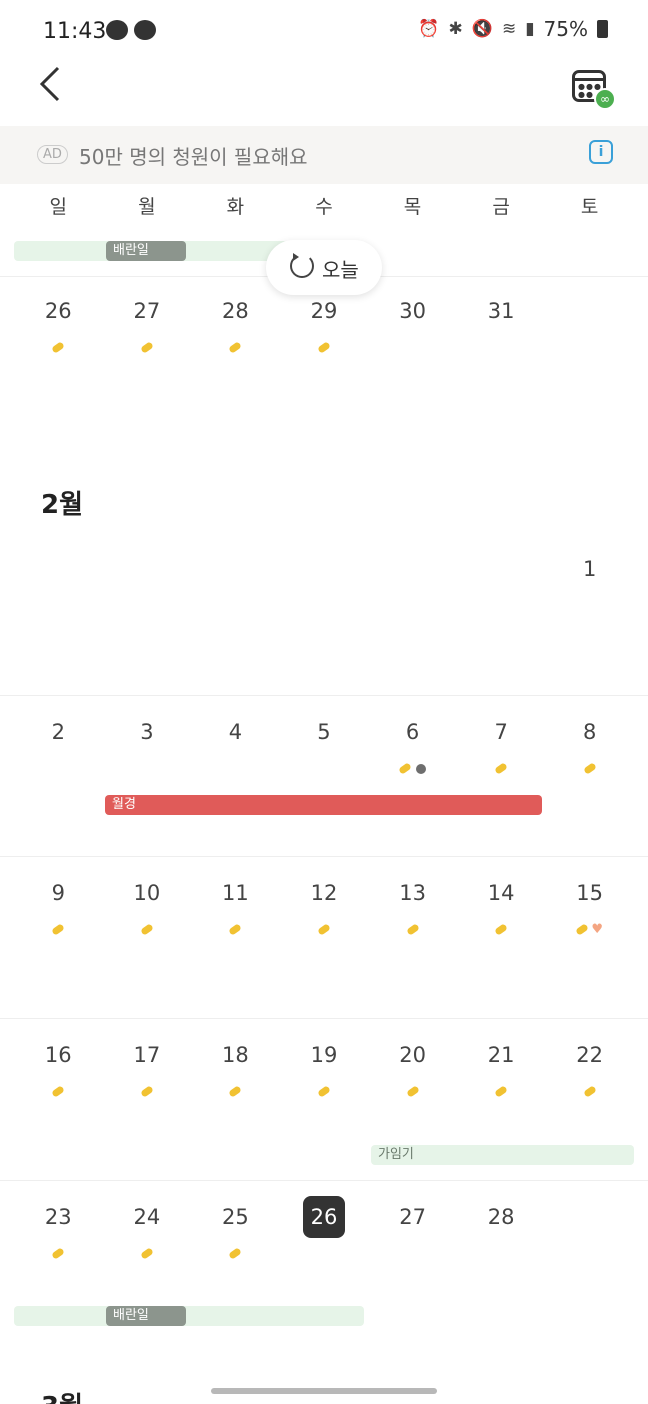 This screenshot has width=648, height=1404. What do you see at coordinates (58, 207) in the screenshot?
I see `weekday-sun: 일` at bounding box center [58, 207].